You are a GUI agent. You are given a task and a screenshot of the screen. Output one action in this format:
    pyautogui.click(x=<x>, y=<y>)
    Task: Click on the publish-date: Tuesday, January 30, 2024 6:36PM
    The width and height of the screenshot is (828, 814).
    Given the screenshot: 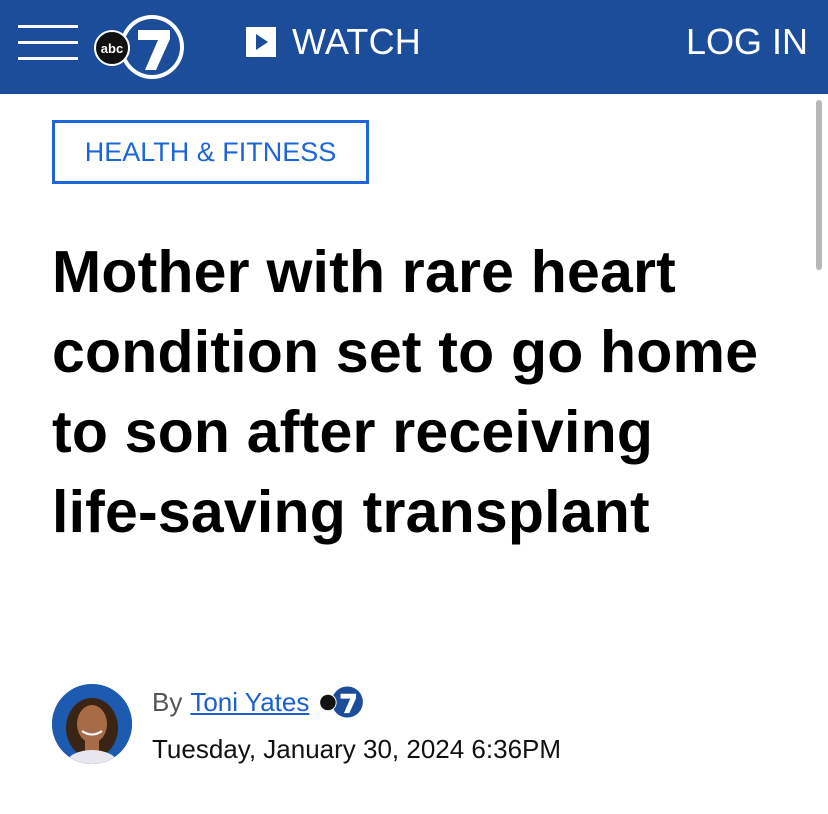 What is the action you would take?
    pyautogui.click(x=357, y=749)
    